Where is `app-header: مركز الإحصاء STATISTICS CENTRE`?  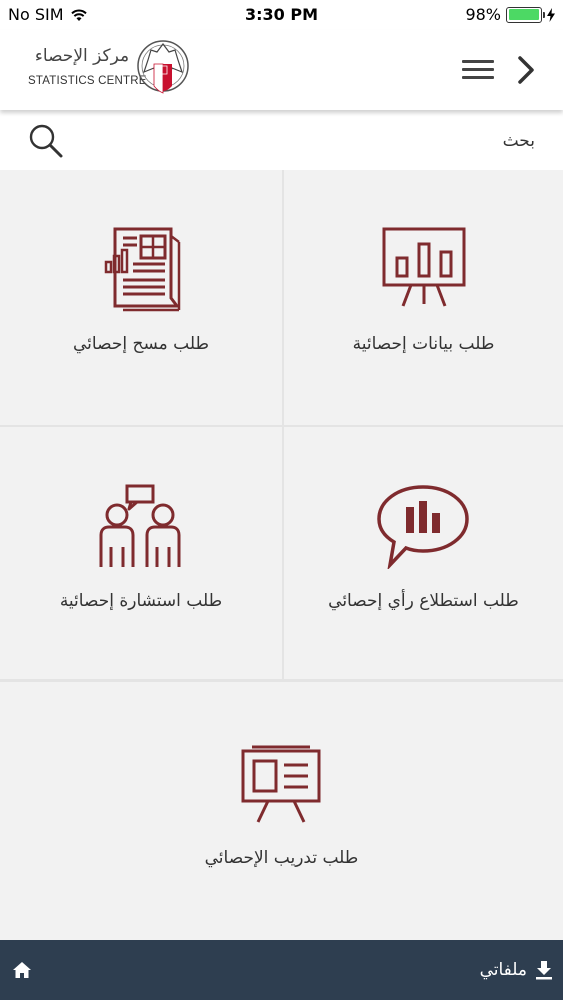 app-header: مركز الإحصاء STATISTICS CENTRE is located at coordinates (281, 70).